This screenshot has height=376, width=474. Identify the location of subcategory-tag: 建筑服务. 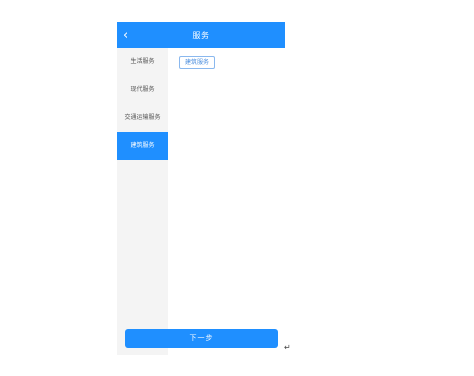
(197, 62).